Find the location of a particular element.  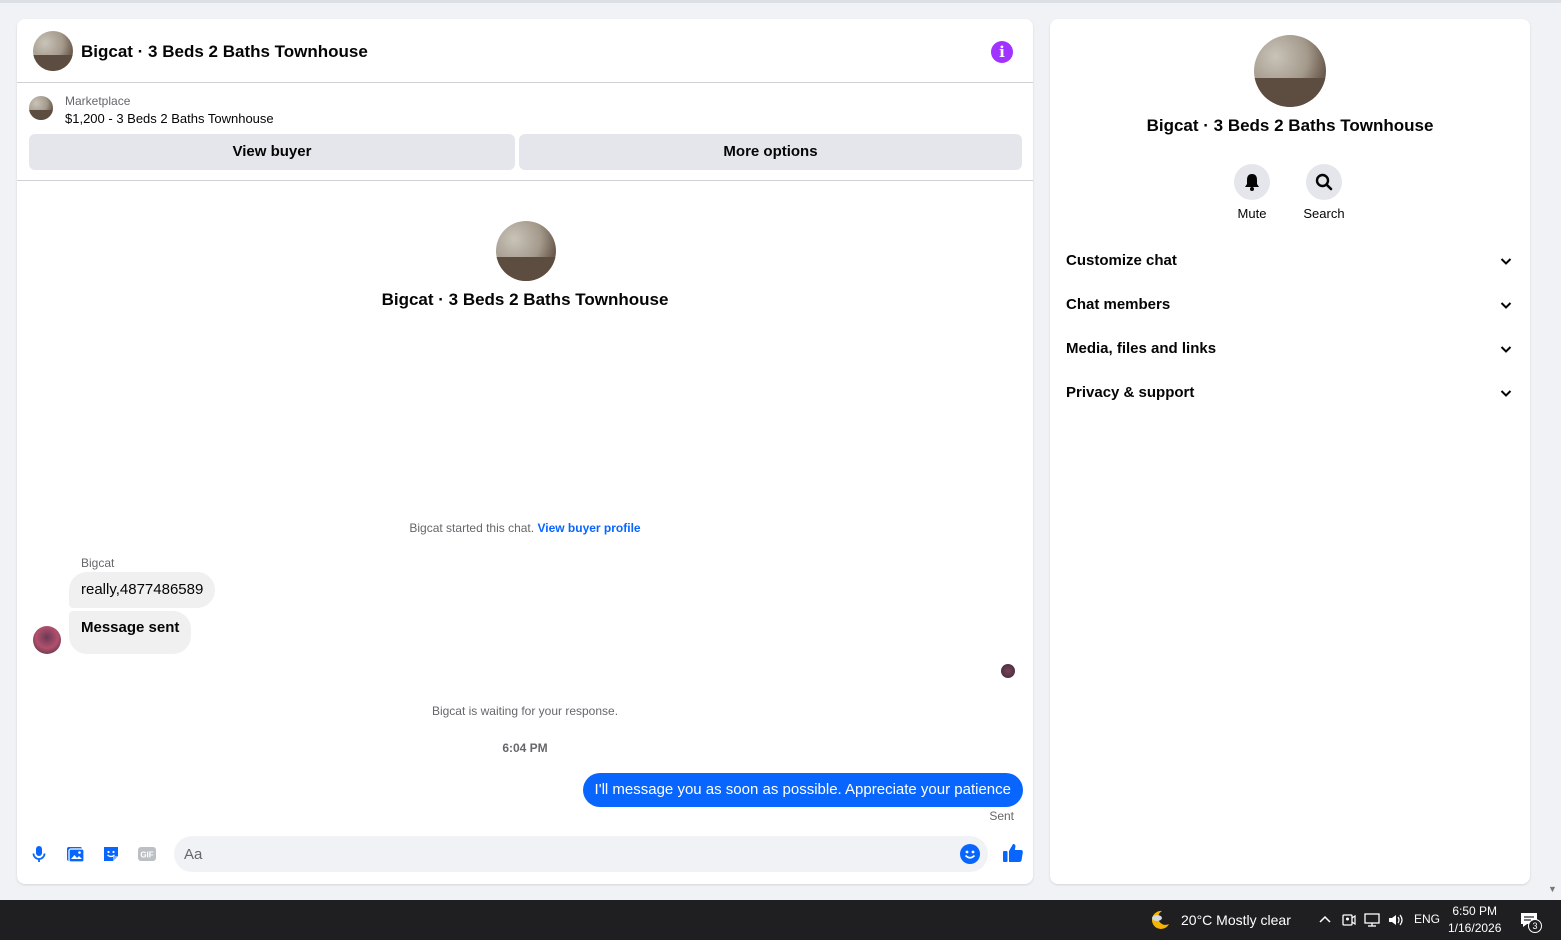

bell-icon is located at coordinates (1252, 182).